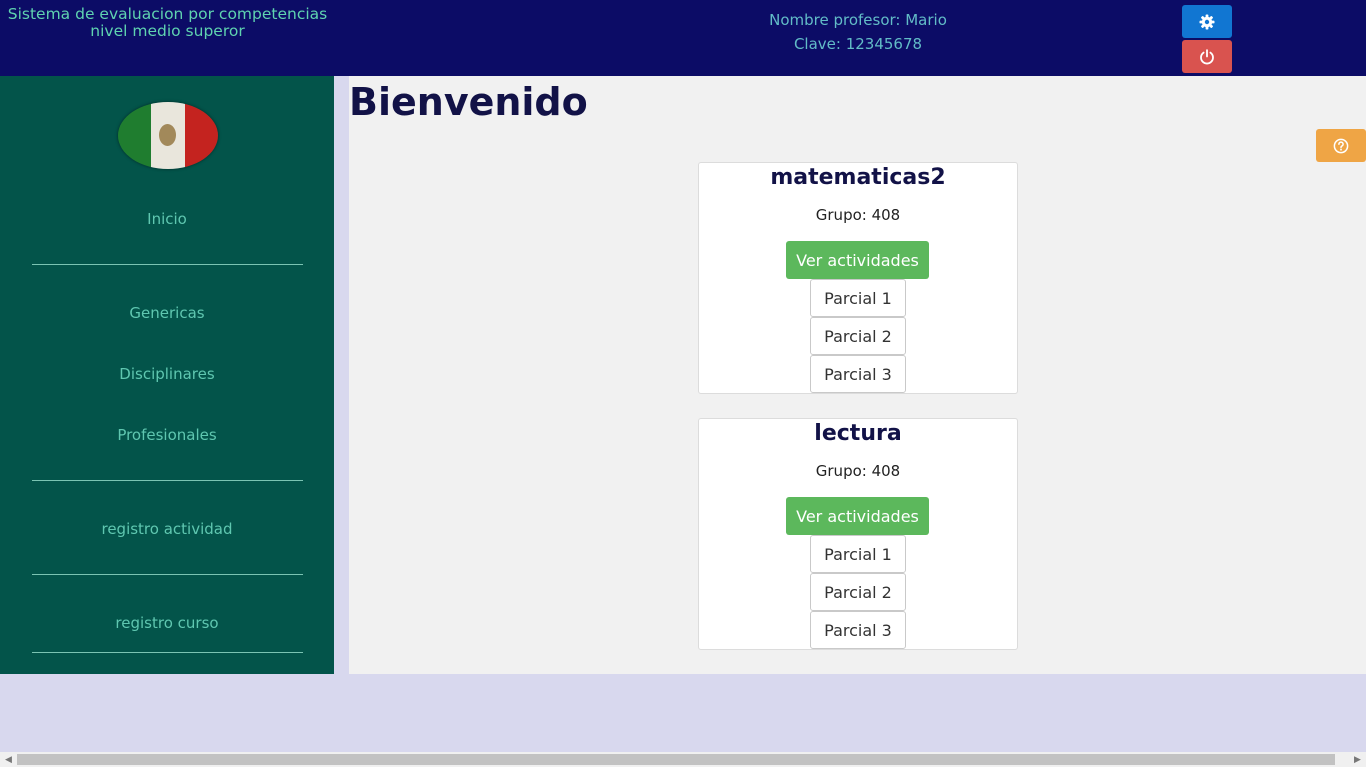 This screenshot has width=1366, height=767. Describe the element at coordinates (676, 759) in the screenshot. I see `scrollbar-thumb` at that location.